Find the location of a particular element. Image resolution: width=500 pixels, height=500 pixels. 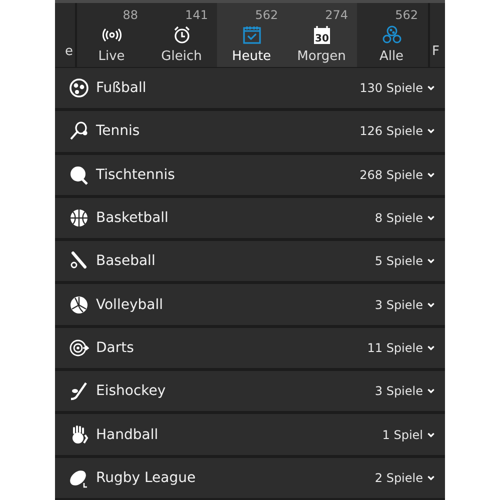

tab-count: 88 is located at coordinates (130, 15).